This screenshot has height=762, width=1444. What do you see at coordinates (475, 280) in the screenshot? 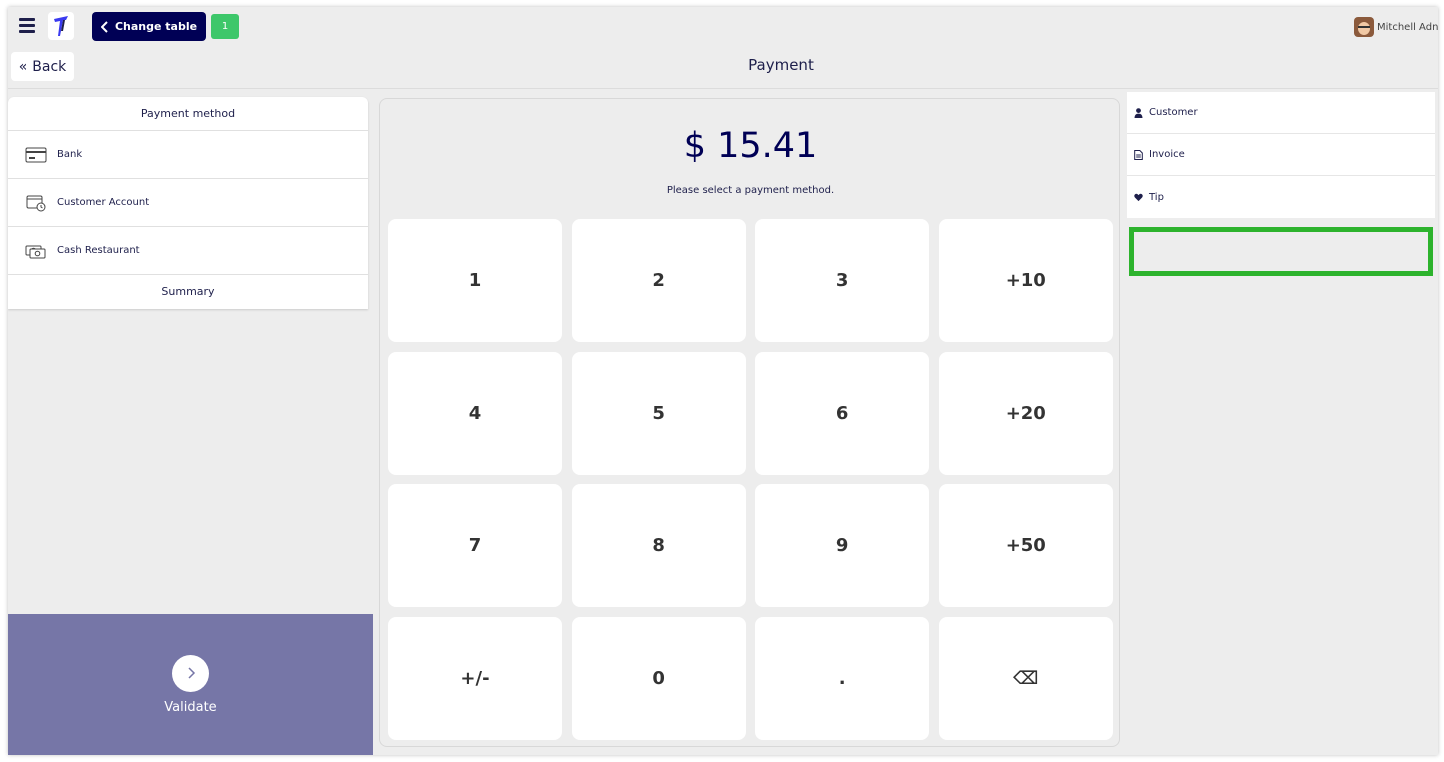
I see `key-1: 1` at bounding box center [475, 280].